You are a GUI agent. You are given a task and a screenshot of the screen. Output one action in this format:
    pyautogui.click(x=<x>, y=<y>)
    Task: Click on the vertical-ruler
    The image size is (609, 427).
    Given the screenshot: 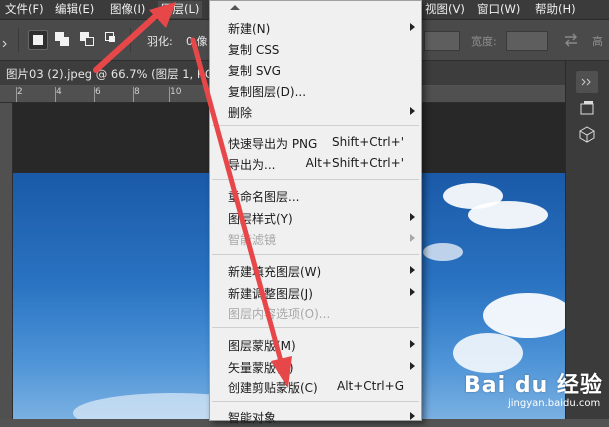 What is the action you would take?
    pyautogui.click(x=6, y=261)
    